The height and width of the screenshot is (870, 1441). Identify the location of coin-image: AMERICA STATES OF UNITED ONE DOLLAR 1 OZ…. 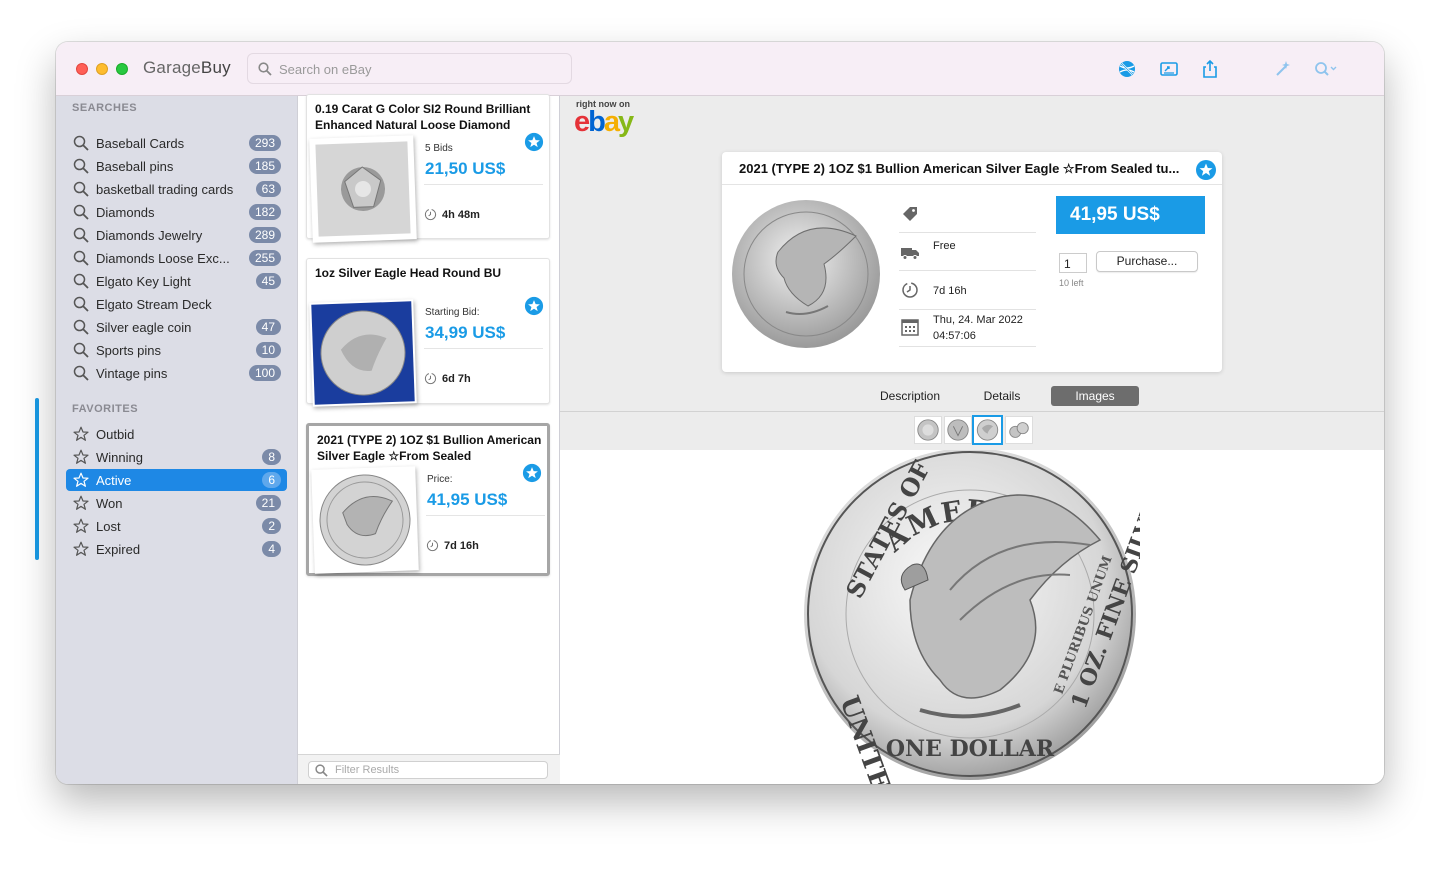
(970, 617).